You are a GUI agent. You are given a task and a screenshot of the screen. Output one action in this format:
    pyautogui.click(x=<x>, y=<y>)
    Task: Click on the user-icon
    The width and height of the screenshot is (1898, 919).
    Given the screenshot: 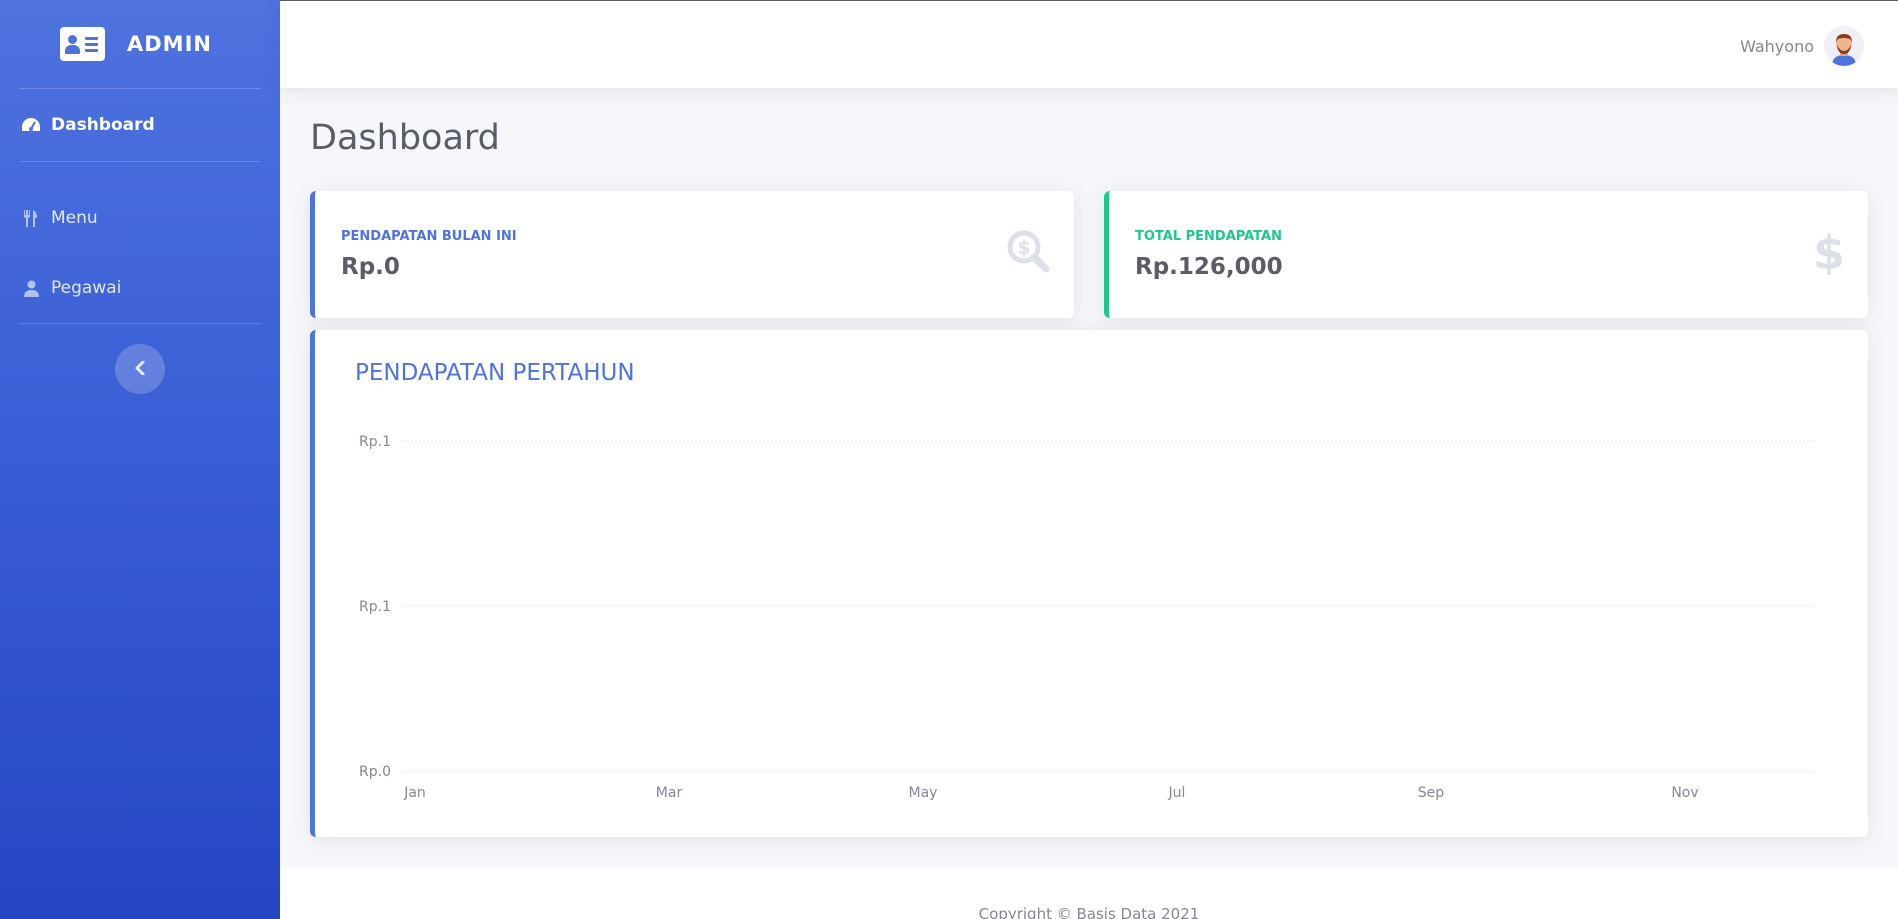 What is the action you would take?
    pyautogui.click(x=31, y=288)
    